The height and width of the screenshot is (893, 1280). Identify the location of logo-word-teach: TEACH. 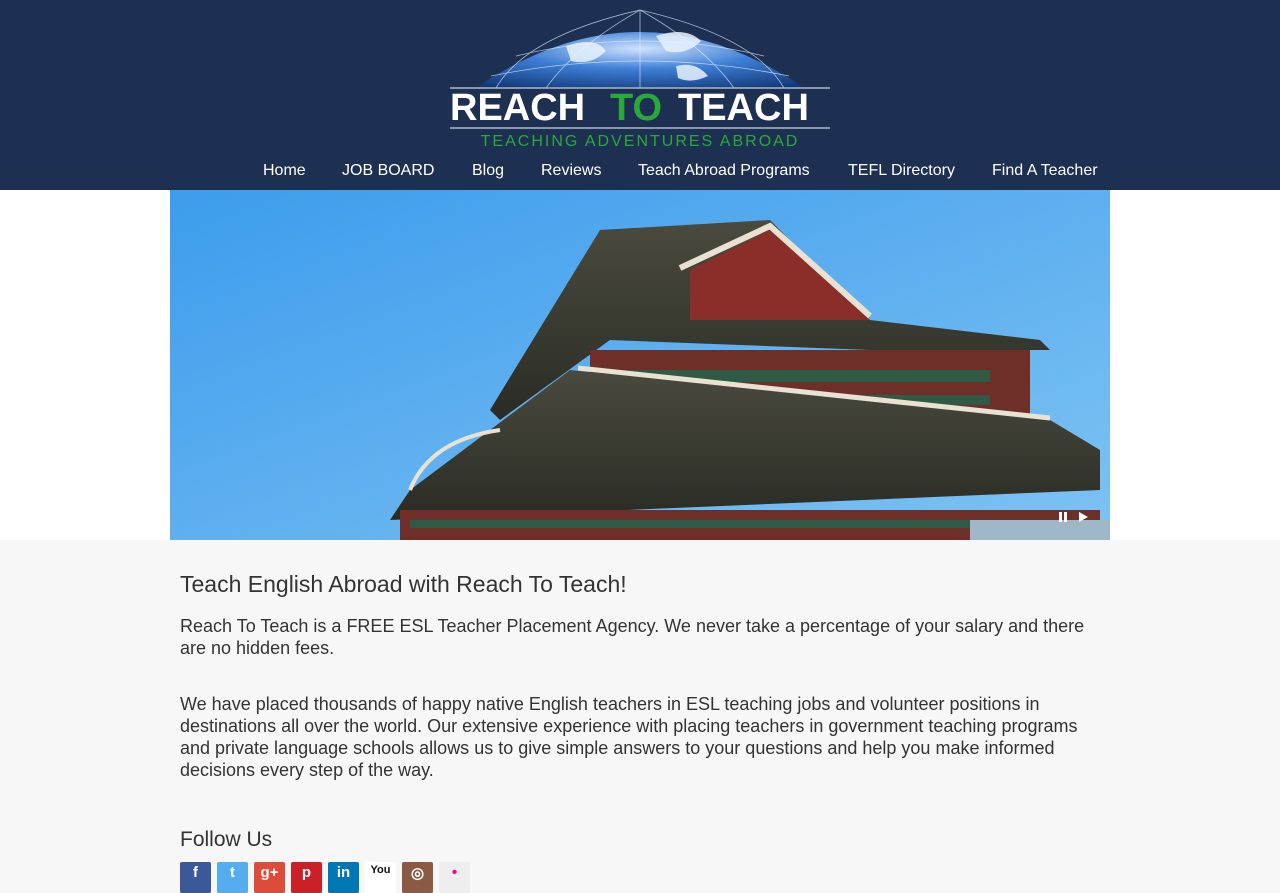
(743, 108).